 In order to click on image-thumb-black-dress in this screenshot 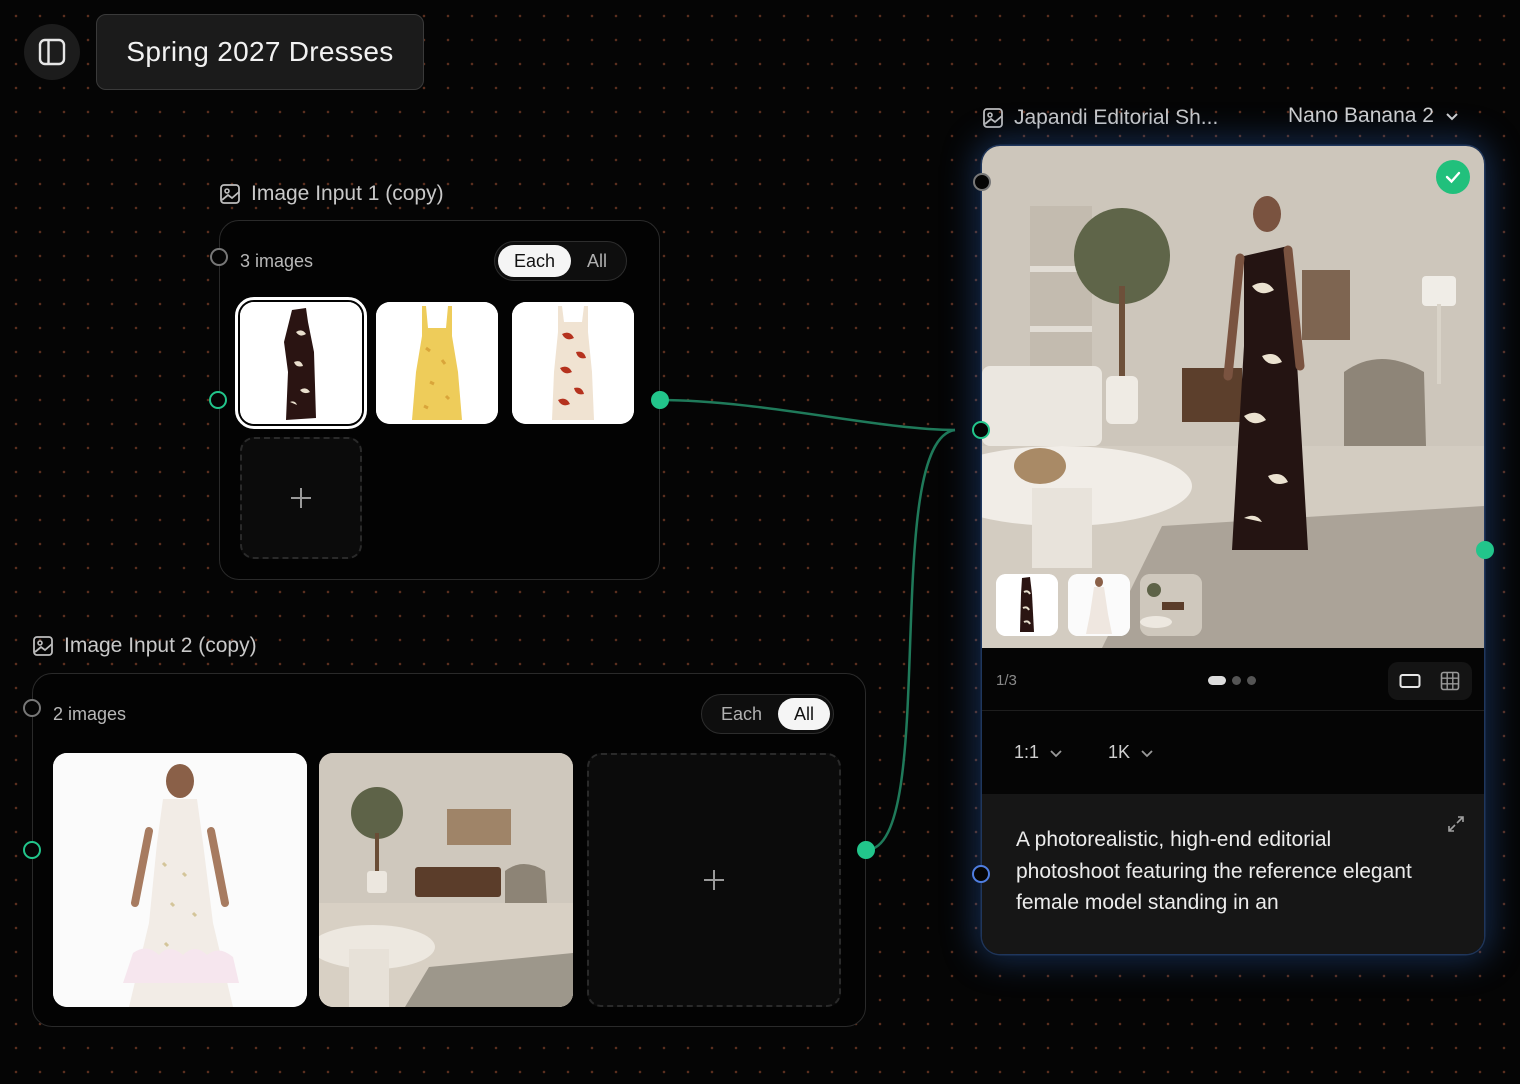, I will do `click(301, 363)`.